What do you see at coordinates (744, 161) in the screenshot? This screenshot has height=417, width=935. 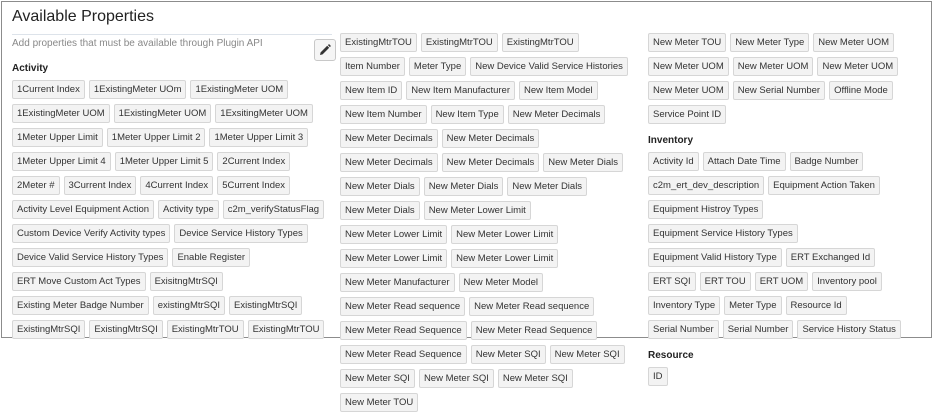 I see `property-tag: Attach Date Time` at bounding box center [744, 161].